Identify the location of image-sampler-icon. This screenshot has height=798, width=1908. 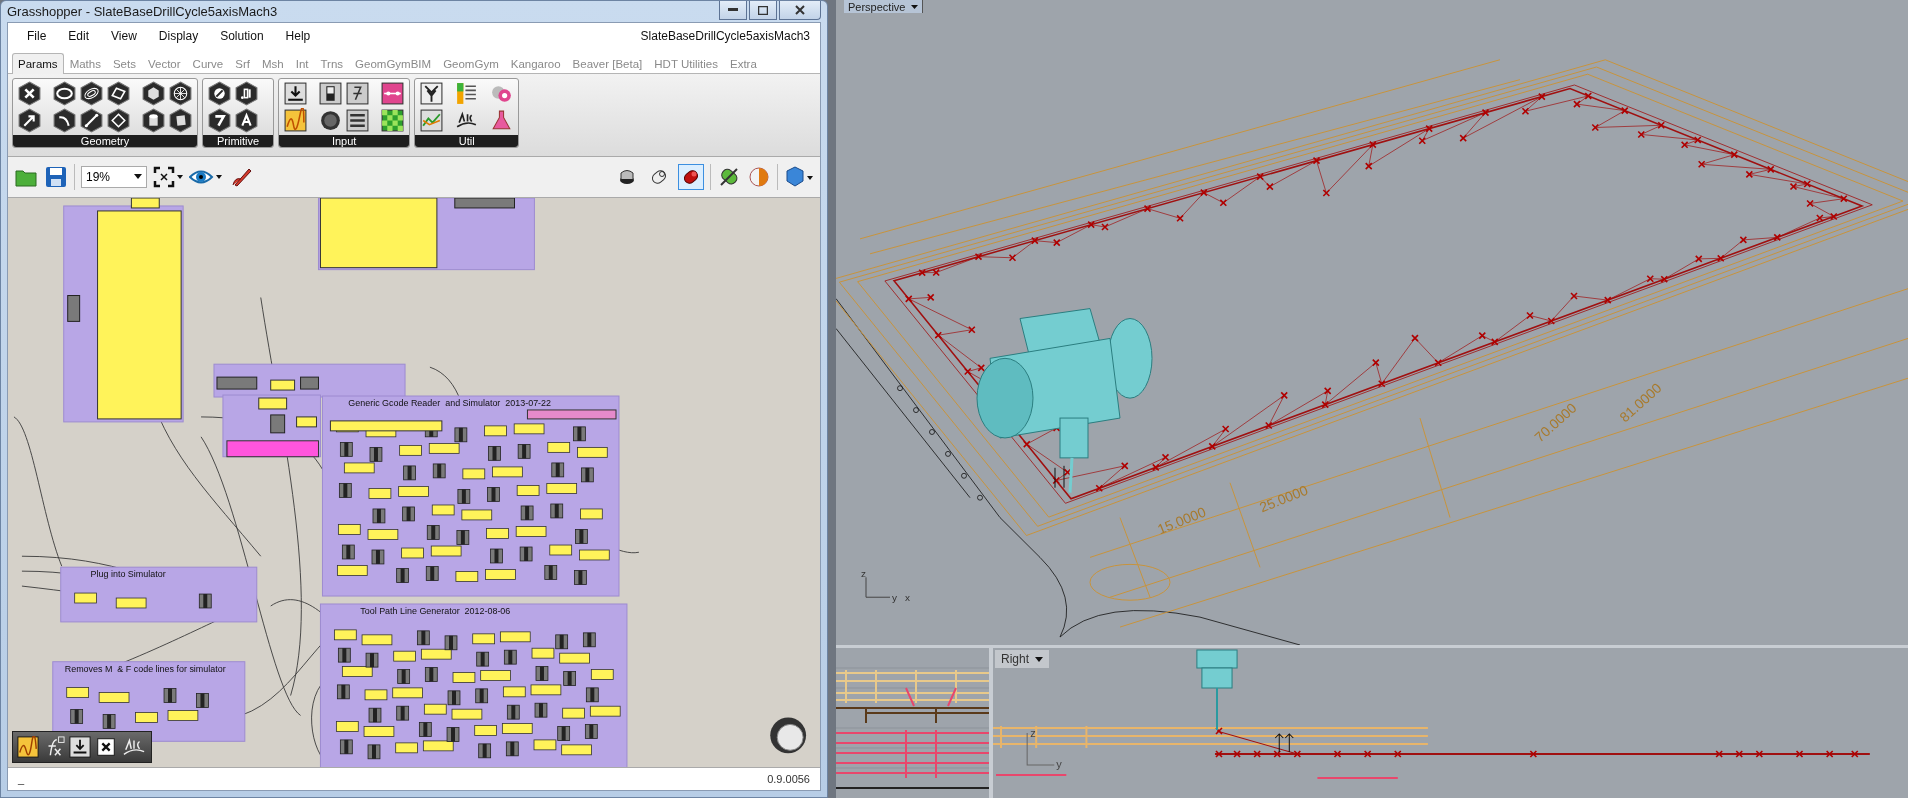
(393, 120).